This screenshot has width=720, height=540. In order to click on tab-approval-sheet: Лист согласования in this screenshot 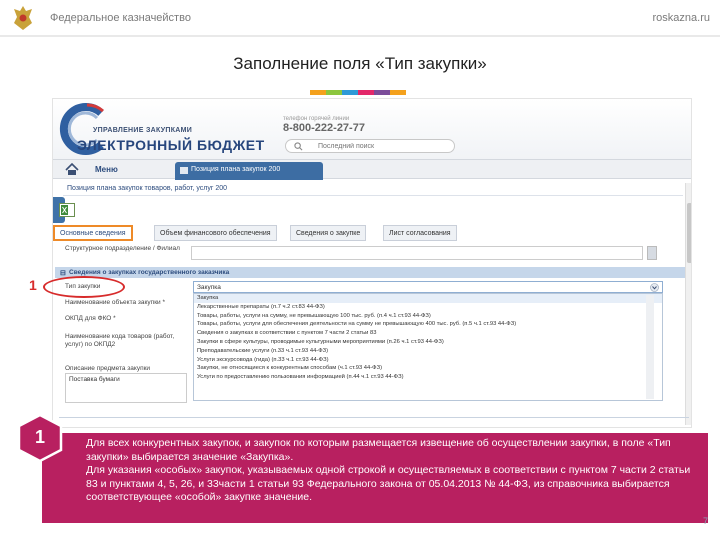, I will do `click(420, 233)`.